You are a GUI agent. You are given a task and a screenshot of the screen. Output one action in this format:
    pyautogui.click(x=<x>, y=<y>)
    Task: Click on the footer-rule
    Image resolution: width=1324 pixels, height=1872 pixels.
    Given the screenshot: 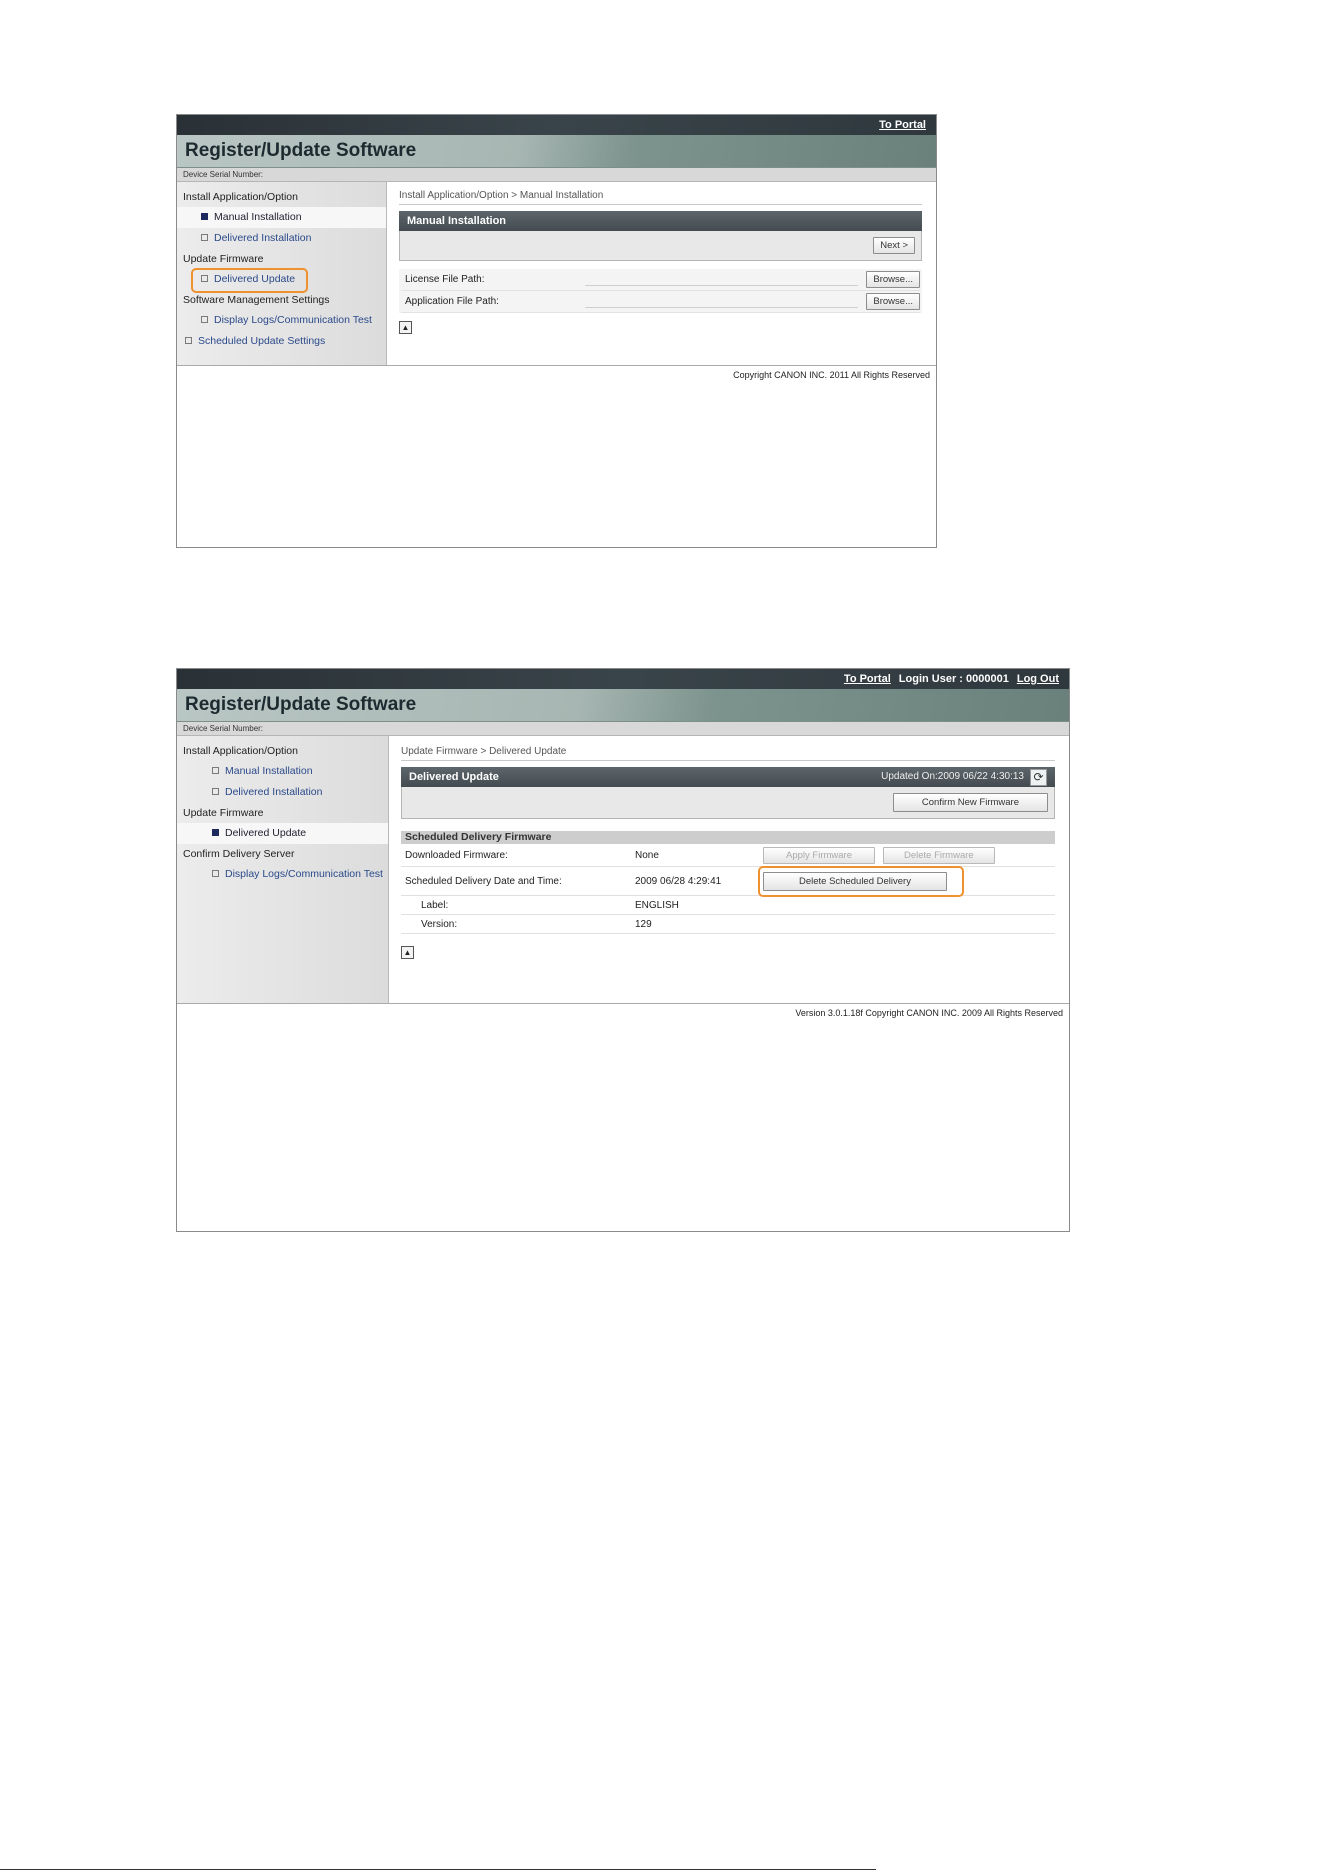 What is the action you would take?
    pyautogui.click(x=438, y=1869)
    